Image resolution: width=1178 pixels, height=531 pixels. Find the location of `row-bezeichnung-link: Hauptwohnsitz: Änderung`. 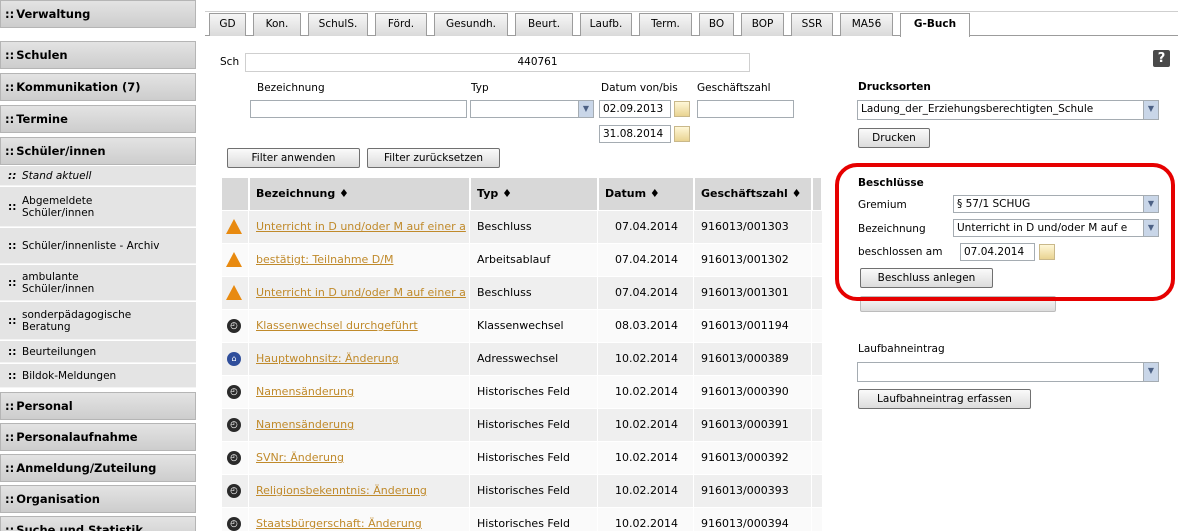

row-bezeichnung-link: Hauptwohnsitz: Änderung is located at coordinates (327, 358).